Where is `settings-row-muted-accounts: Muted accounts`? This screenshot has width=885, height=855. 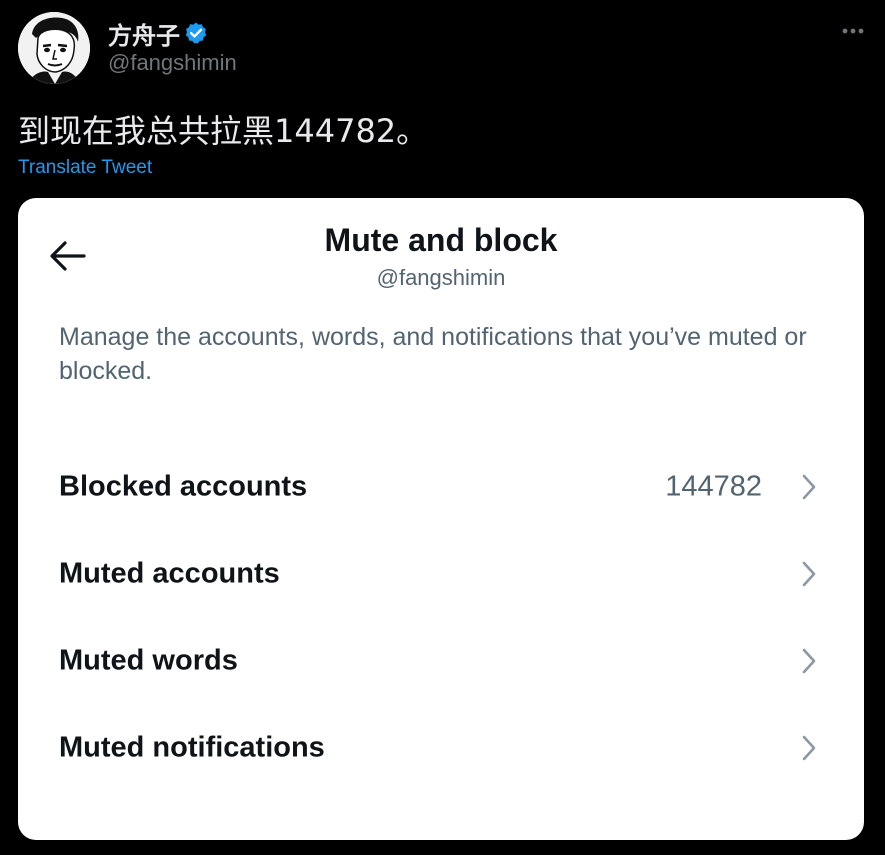 settings-row-muted-accounts: Muted accounts is located at coordinates (441, 573).